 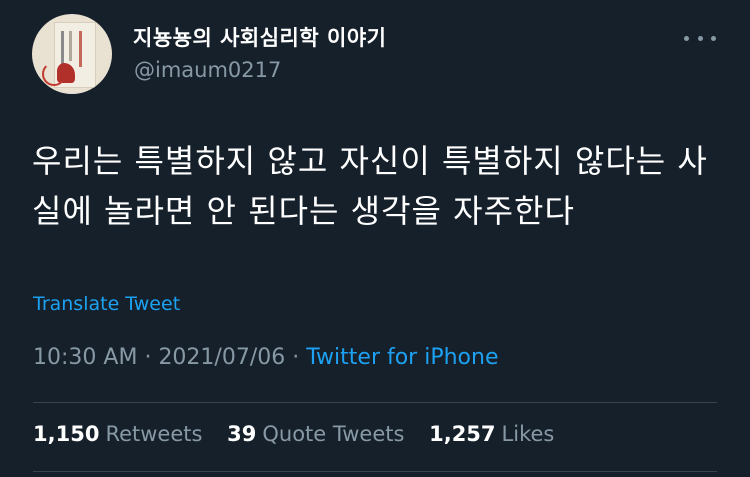 I want to click on avatar, so click(x=72, y=54).